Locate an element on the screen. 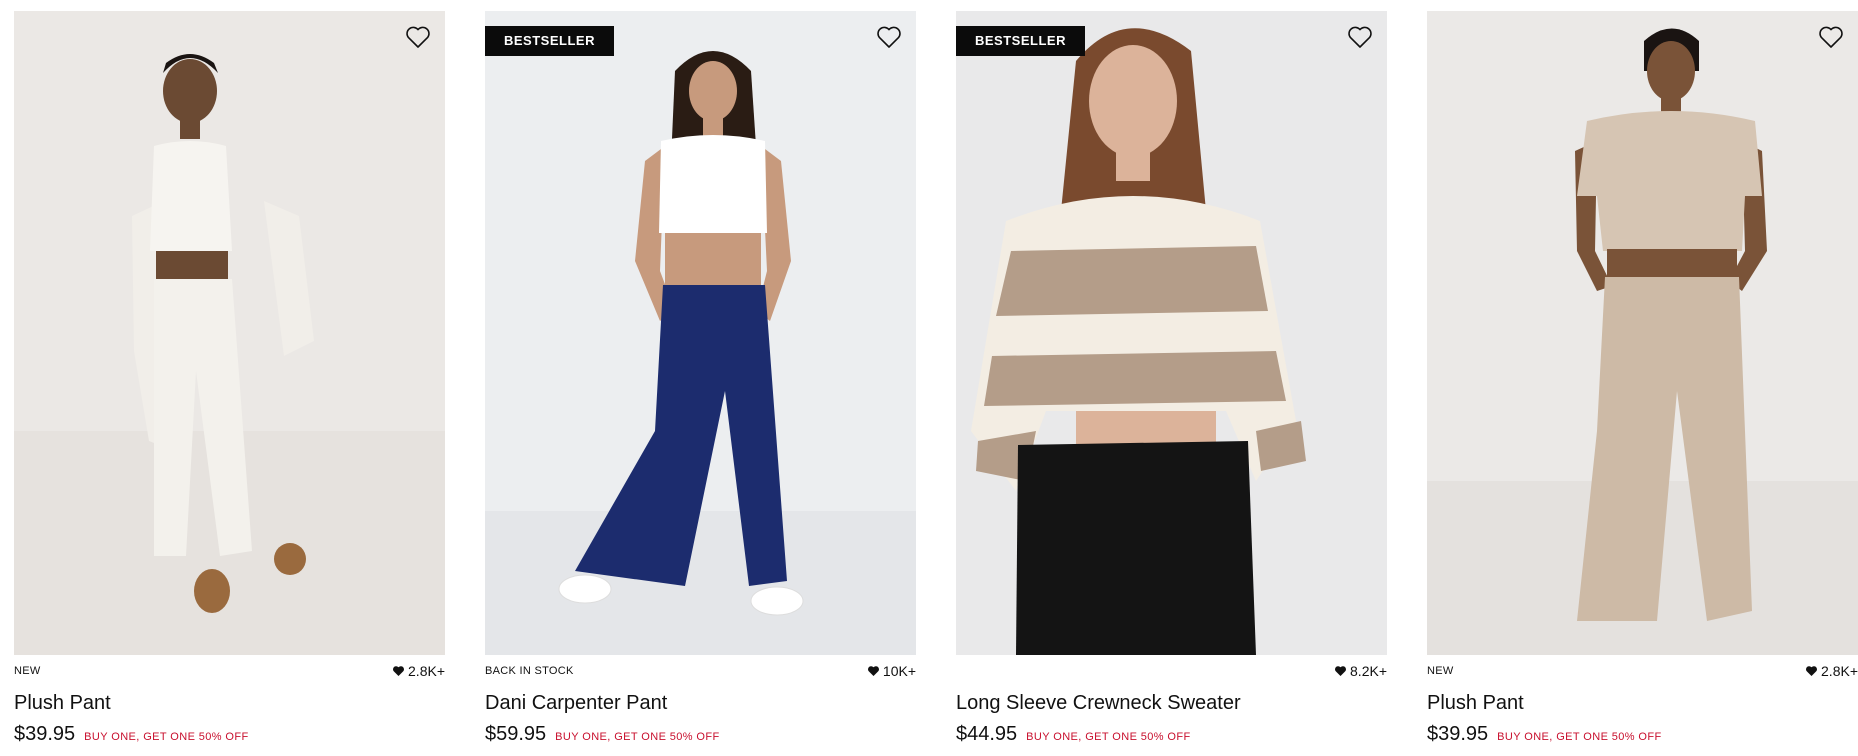 This screenshot has height=756, width=1858. price-row: $59.95 BUY ONE, GET ONE 50% OFF is located at coordinates (700, 734).